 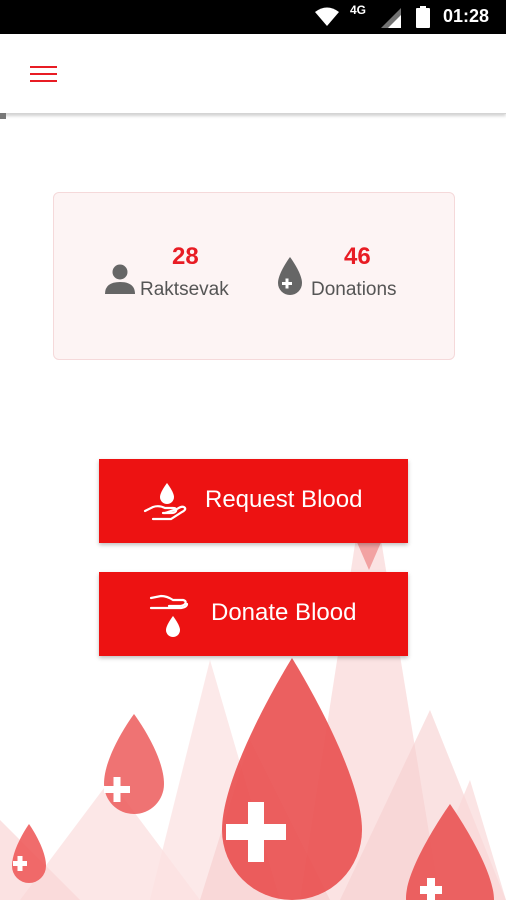 I want to click on donations-label: Donations, so click(x=354, y=289).